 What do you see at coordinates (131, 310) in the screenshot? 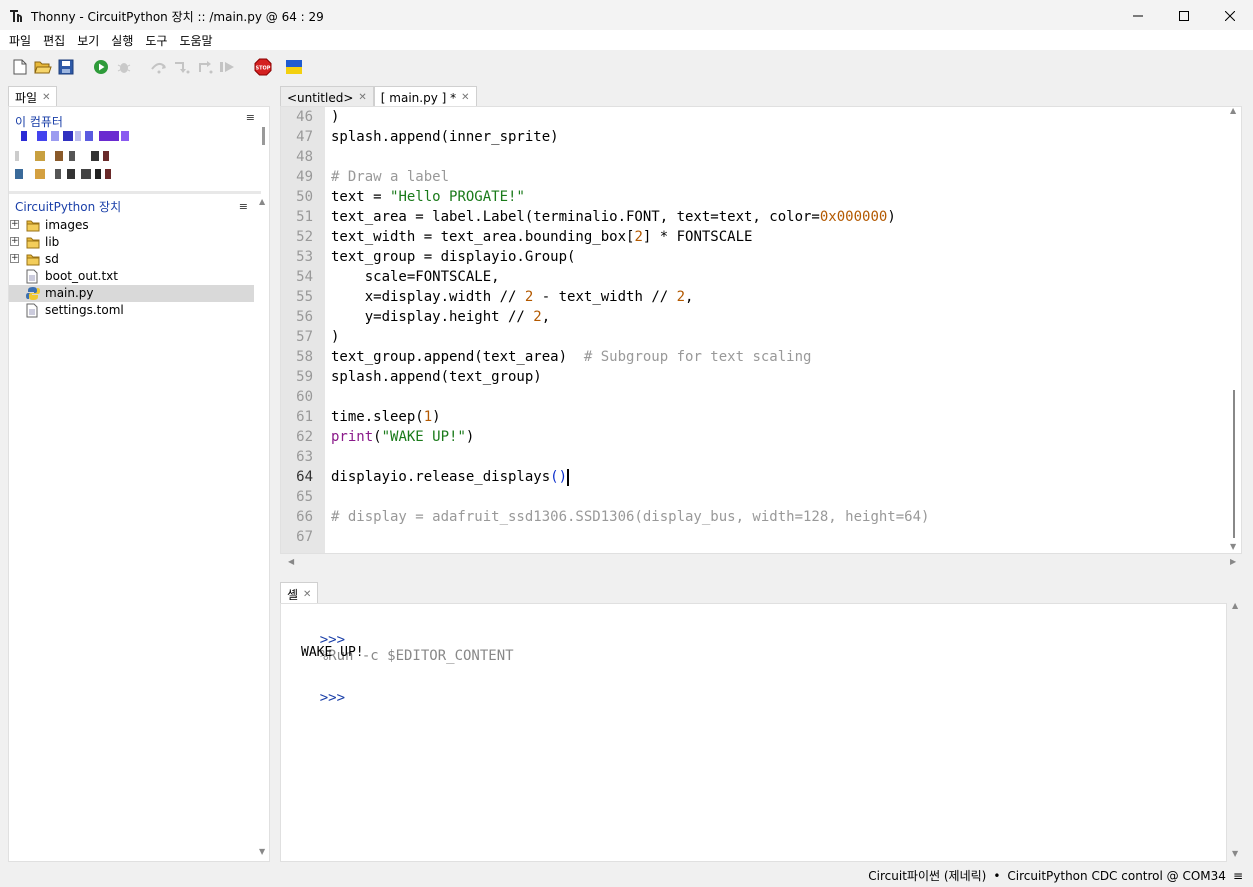
I see `tree-item-settings-toml: settings.toml` at bounding box center [131, 310].